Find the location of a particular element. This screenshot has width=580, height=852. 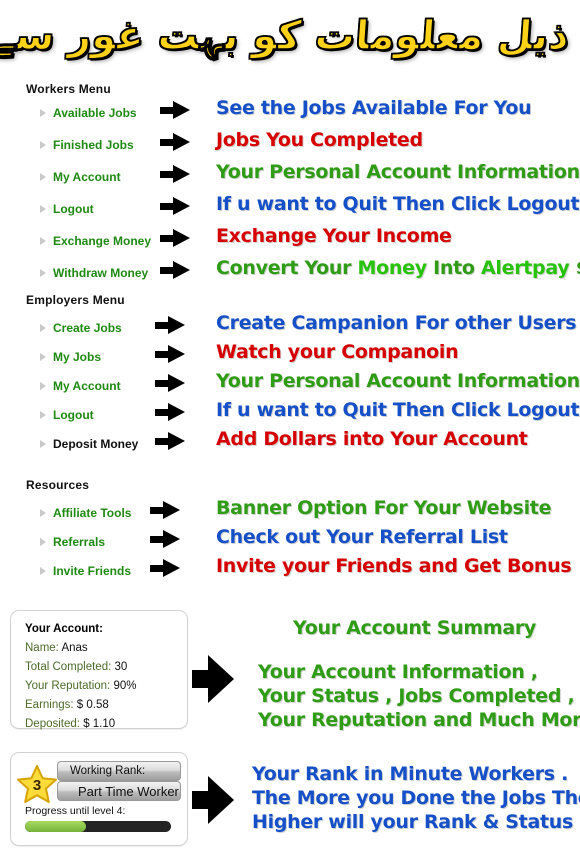

arrow-right-icon-account is located at coordinates (213, 679).